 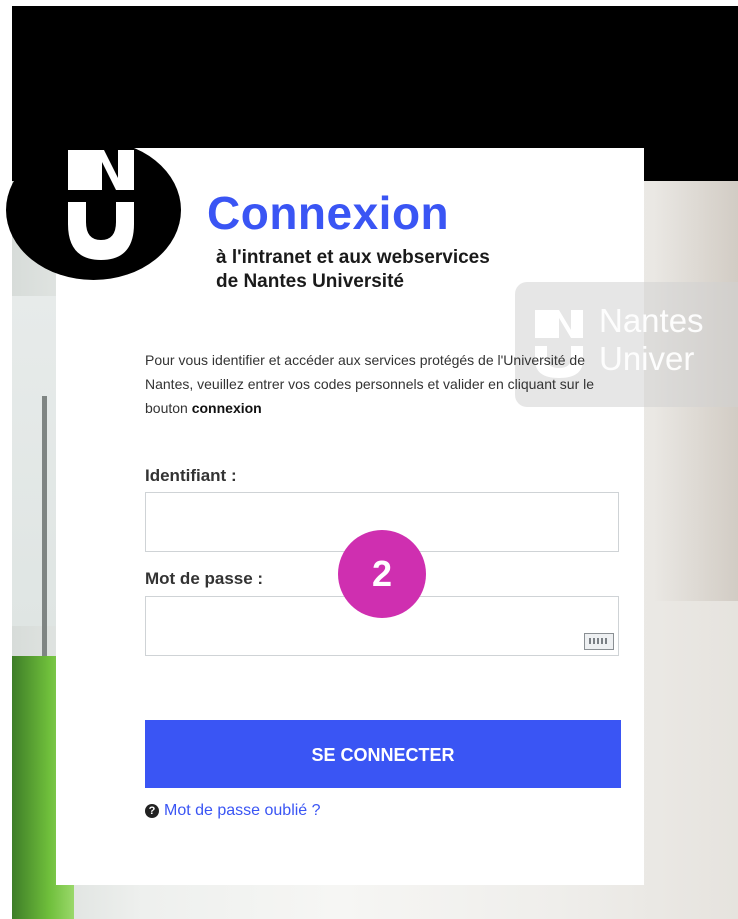 What do you see at coordinates (310, 281) in the screenshot?
I see `subtitle-line-2: de Nantes Université` at bounding box center [310, 281].